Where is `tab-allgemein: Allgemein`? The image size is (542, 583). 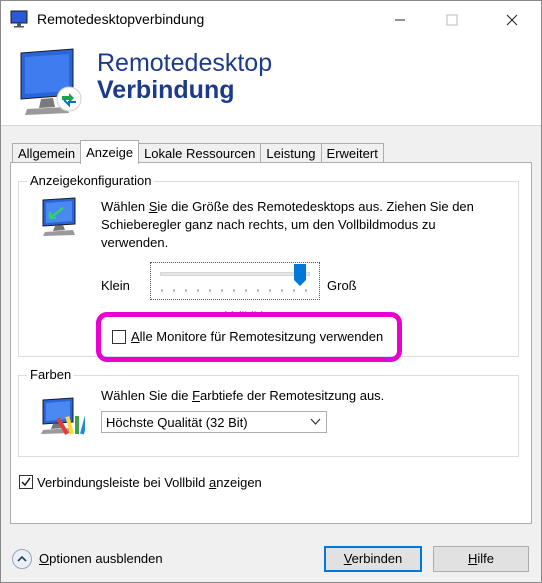 tab-allgemein: Allgemein is located at coordinates (47, 153).